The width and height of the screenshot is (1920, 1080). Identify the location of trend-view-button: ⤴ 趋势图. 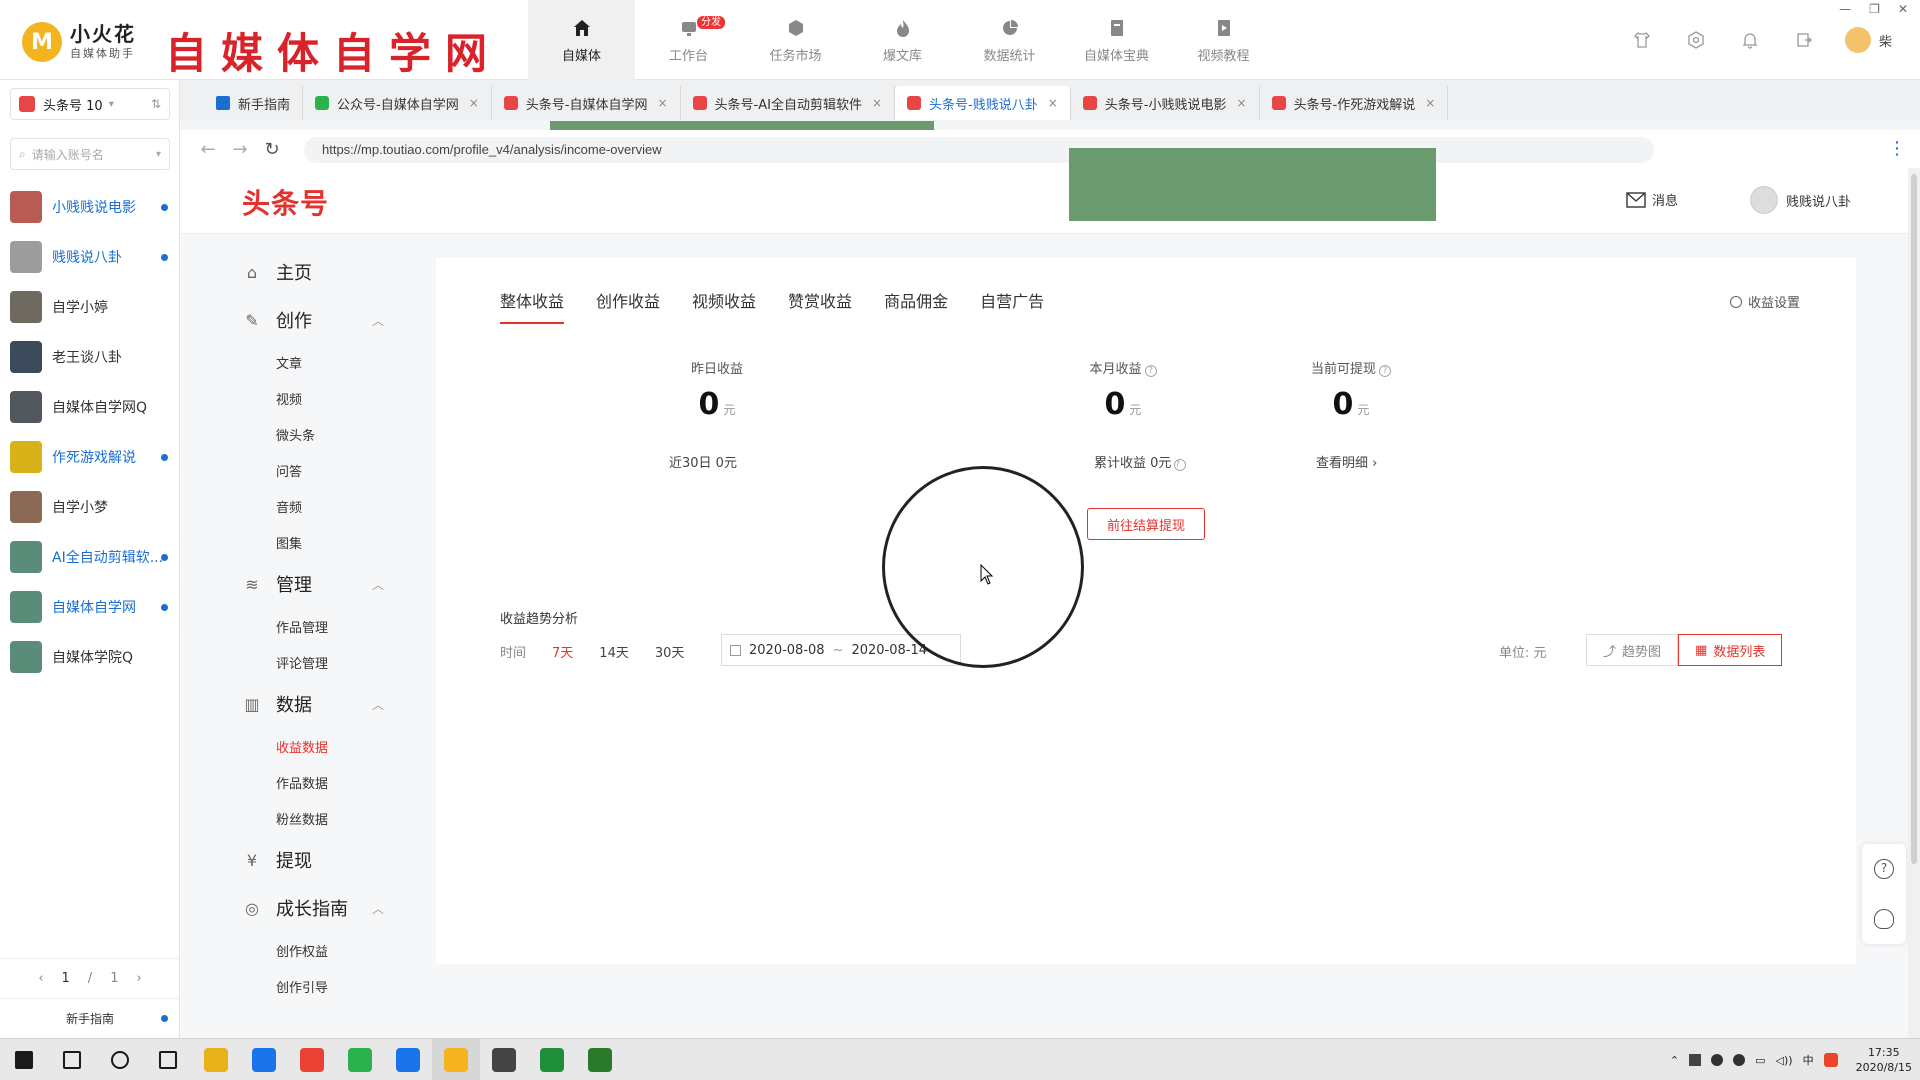
(1632, 650).